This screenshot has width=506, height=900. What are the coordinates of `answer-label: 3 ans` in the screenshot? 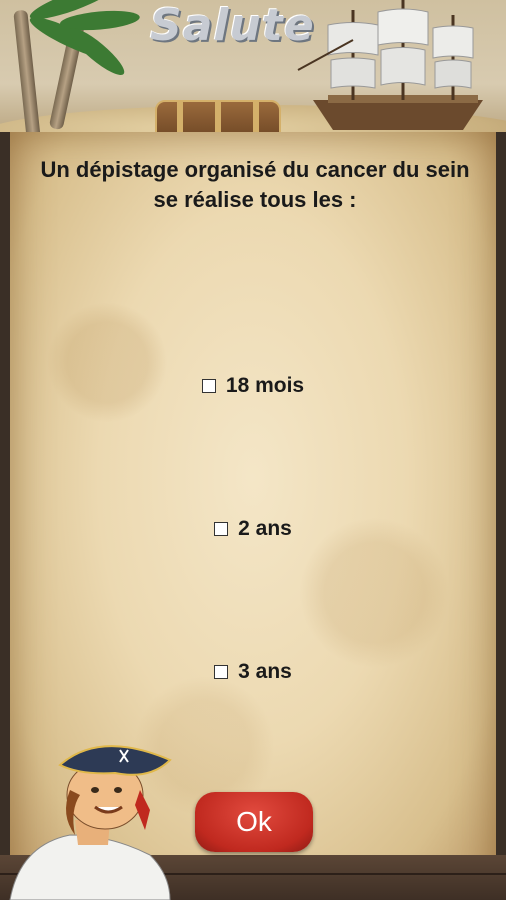 It's located at (265, 671).